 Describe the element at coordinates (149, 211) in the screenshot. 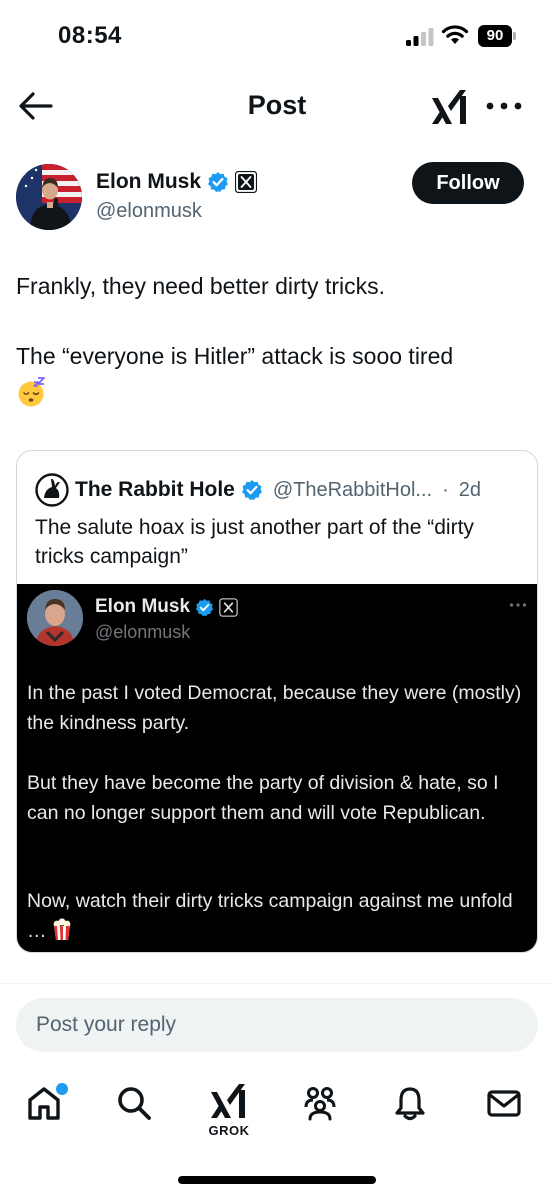

I see `author-handle: @elonmusk` at that location.